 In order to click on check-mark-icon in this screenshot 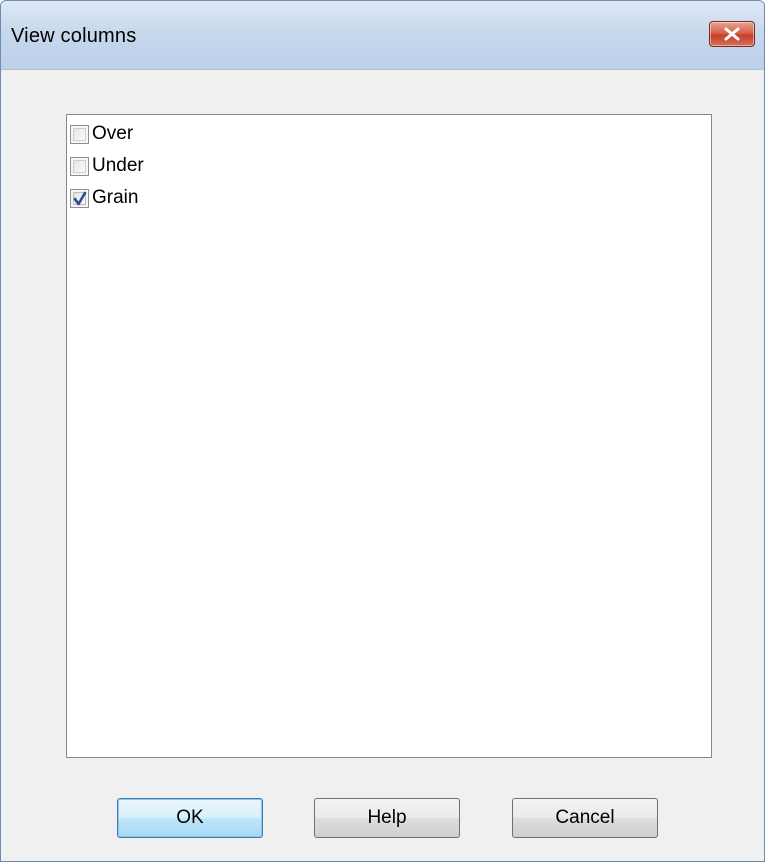, I will do `click(80, 198)`.